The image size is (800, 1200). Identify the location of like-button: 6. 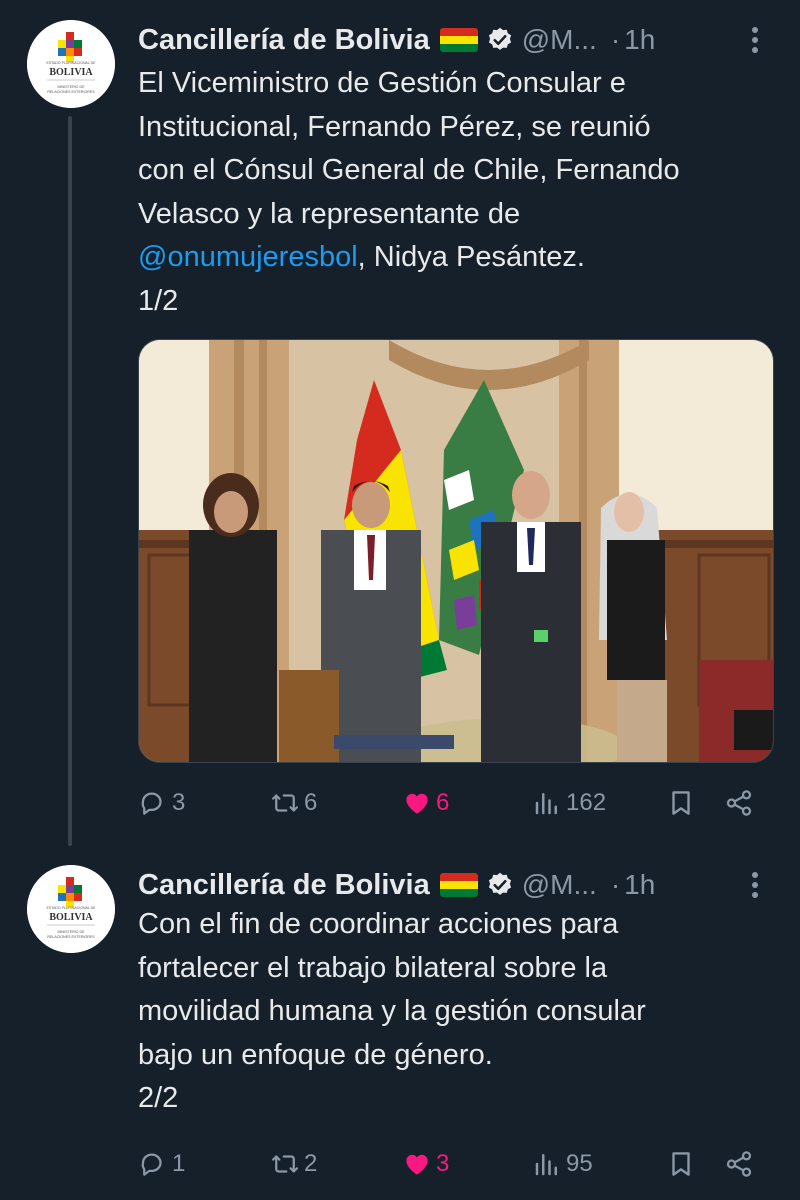
(425, 803).